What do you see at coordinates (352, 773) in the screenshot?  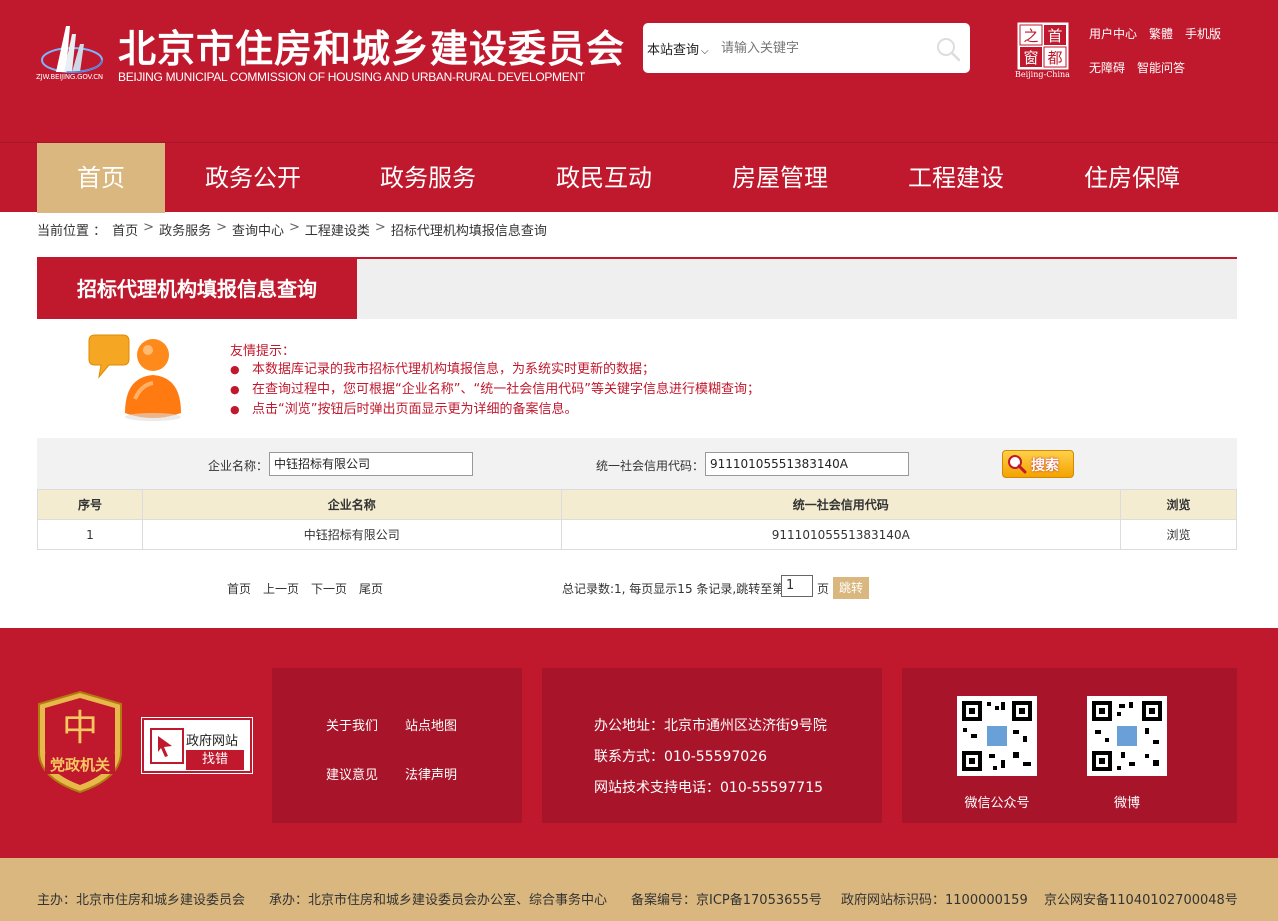 I see `suggestions-link: 建议意见` at bounding box center [352, 773].